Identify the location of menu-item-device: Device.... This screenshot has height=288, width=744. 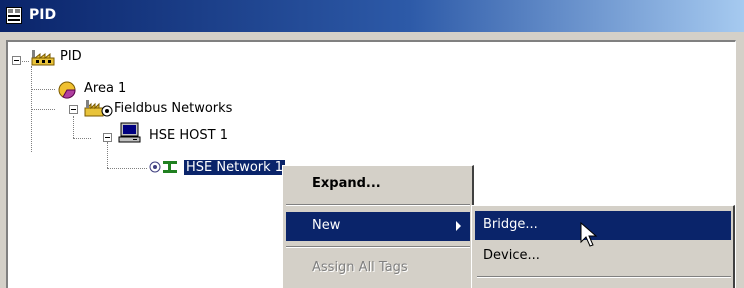
(603, 256).